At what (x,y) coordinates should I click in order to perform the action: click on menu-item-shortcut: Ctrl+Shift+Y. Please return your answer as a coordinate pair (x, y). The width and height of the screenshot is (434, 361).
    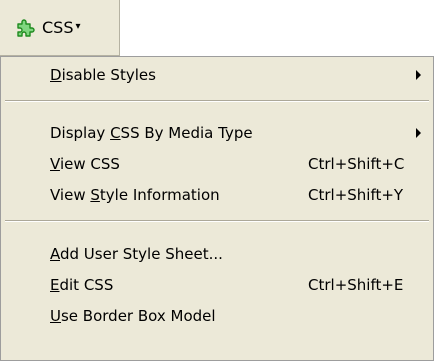
    Looking at the image, I should click on (356, 195).